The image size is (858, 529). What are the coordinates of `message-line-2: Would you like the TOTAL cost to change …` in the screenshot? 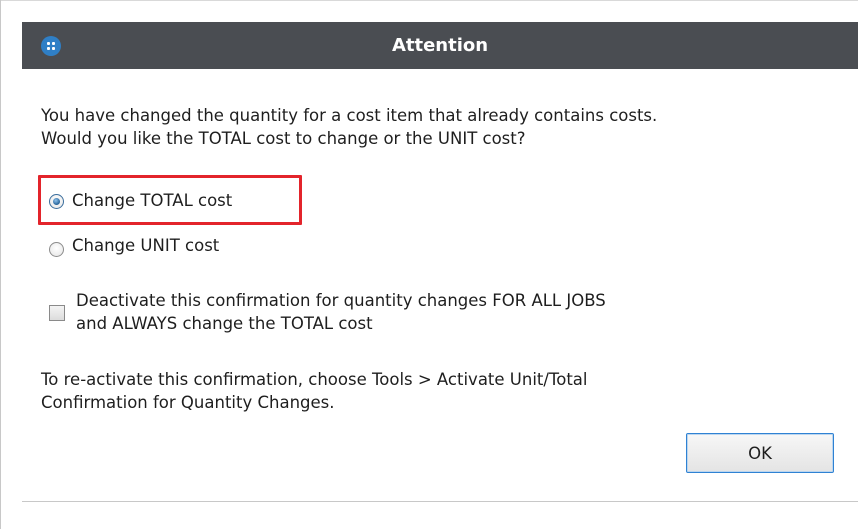 It's located at (283, 138).